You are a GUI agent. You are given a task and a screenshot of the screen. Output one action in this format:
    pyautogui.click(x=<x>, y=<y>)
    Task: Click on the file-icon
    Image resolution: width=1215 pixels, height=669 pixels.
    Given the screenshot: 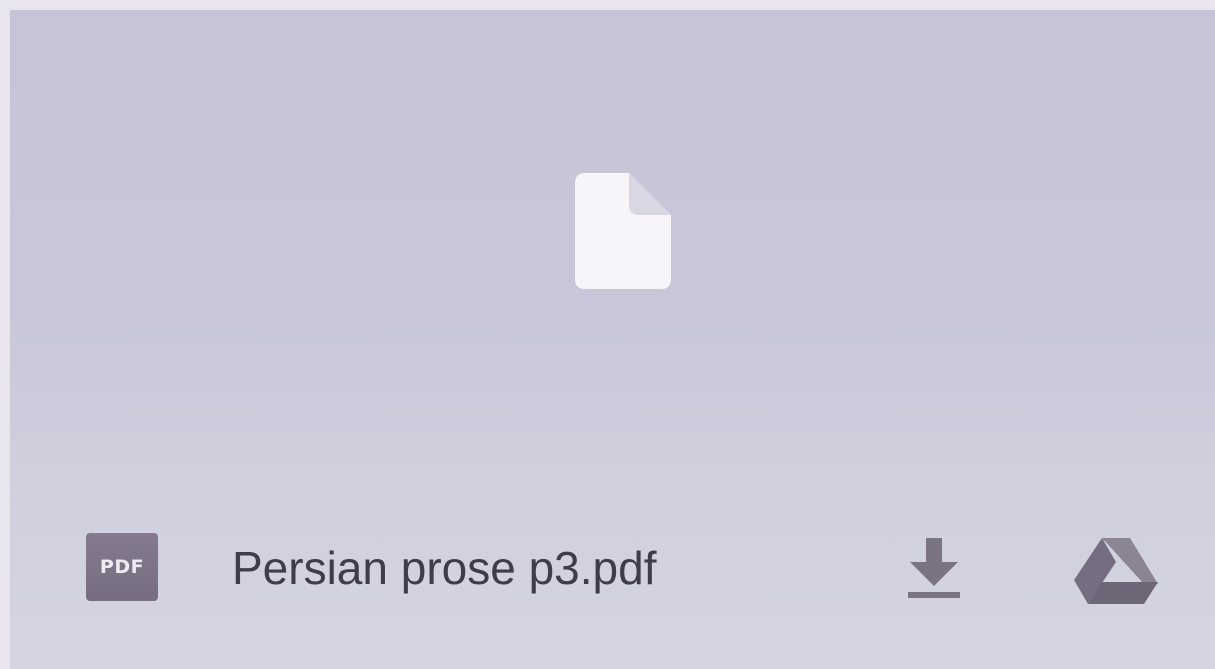 What is the action you would take?
    pyautogui.click(x=623, y=231)
    